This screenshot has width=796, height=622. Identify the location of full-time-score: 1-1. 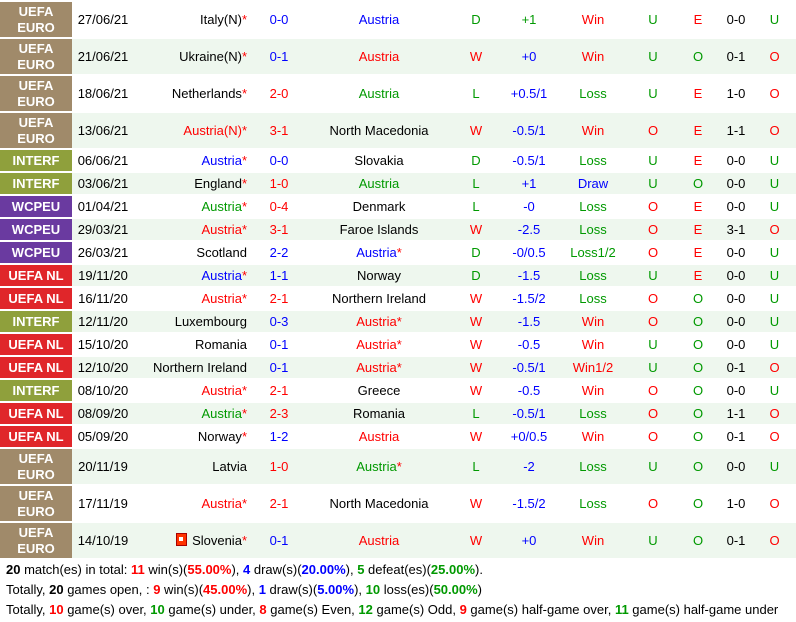
(279, 275).